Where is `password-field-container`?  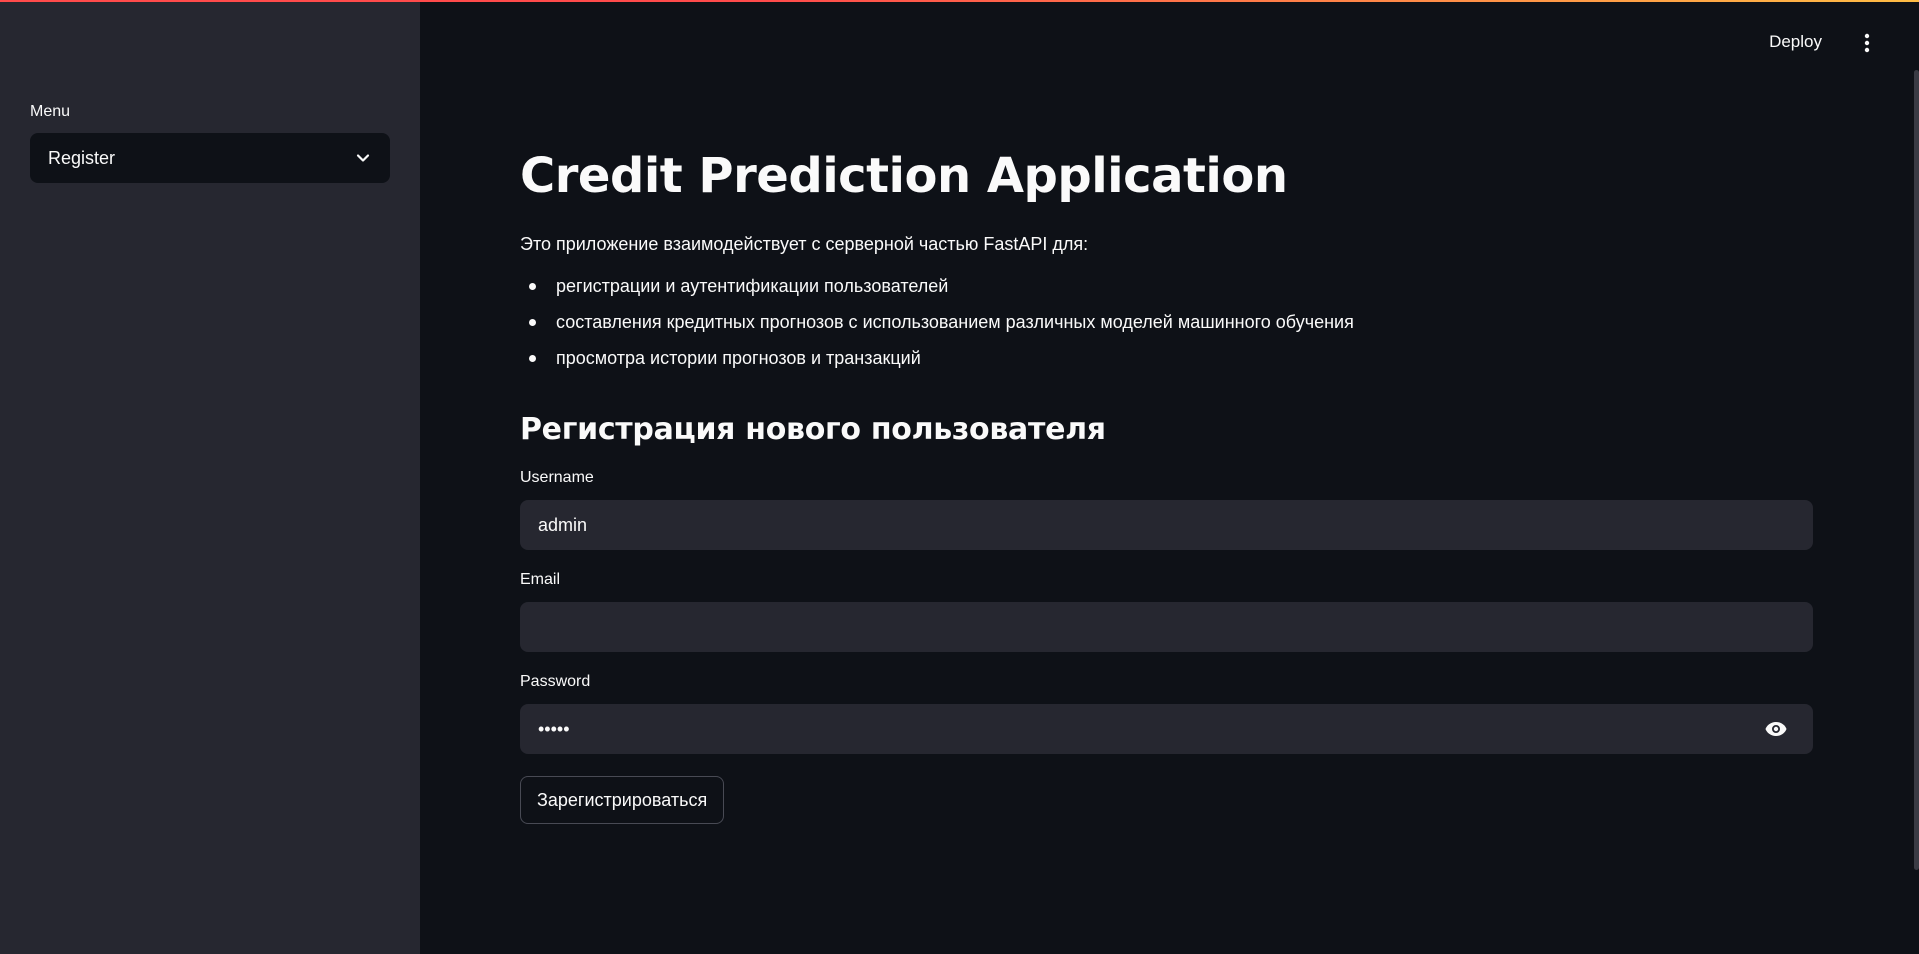 password-field-container is located at coordinates (1166, 729).